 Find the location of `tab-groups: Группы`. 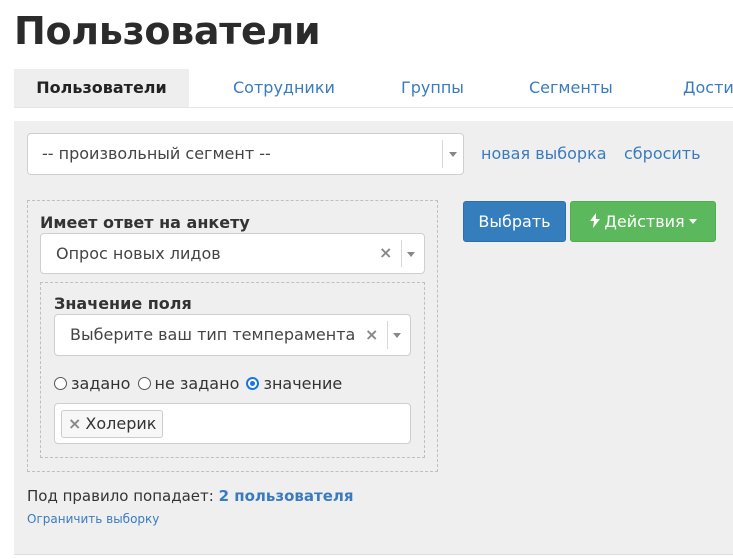

tab-groups: Группы is located at coordinates (432, 88).